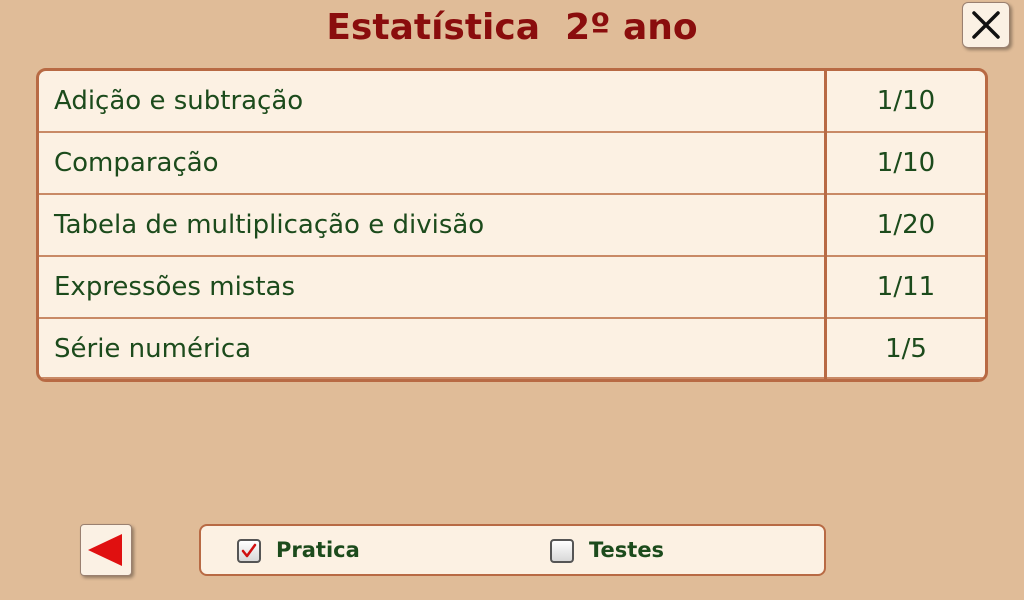 This screenshot has height=600, width=1024. Describe the element at coordinates (179, 101) in the screenshot. I see `row-label: Adição e subtração` at that location.